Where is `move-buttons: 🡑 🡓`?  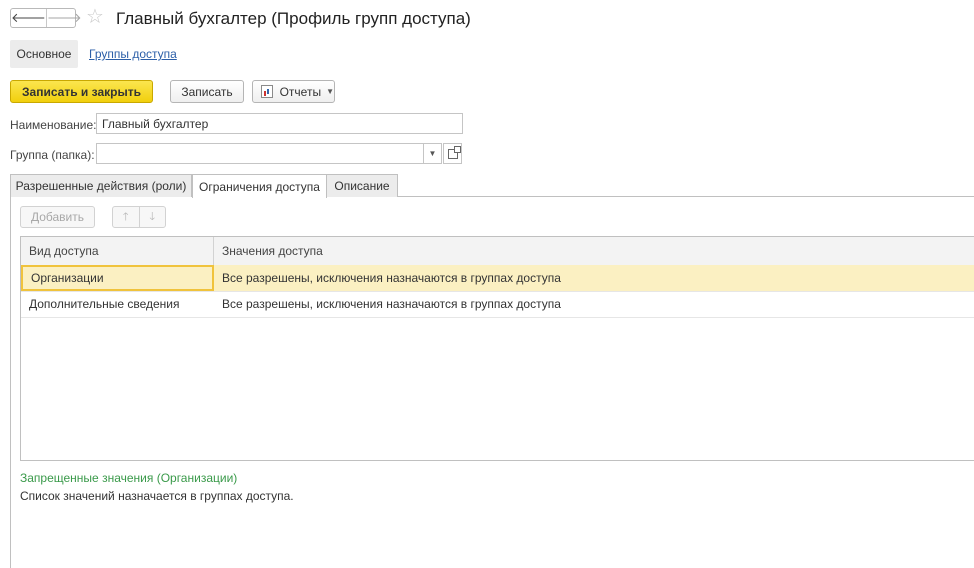 move-buttons: 🡑 🡓 is located at coordinates (139, 217).